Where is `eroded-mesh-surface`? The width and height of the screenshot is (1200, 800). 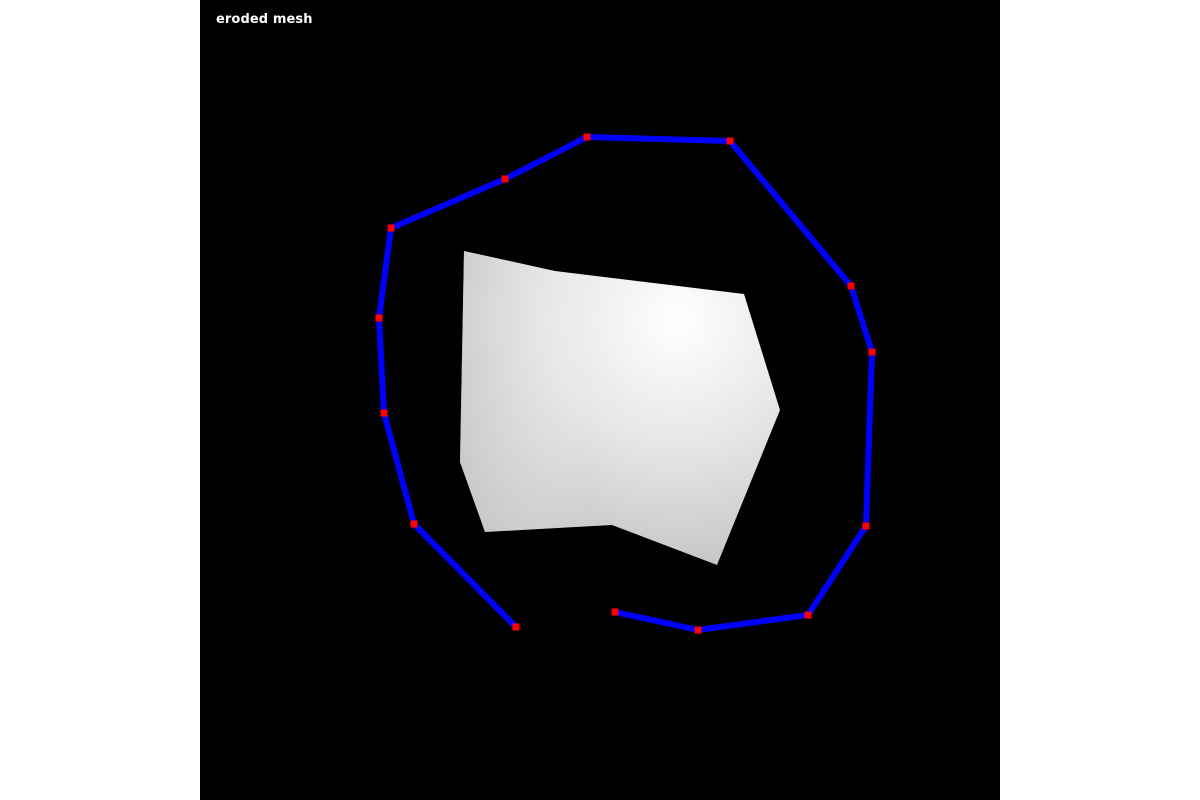 eroded-mesh-surface is located at coordinates (620, 408).